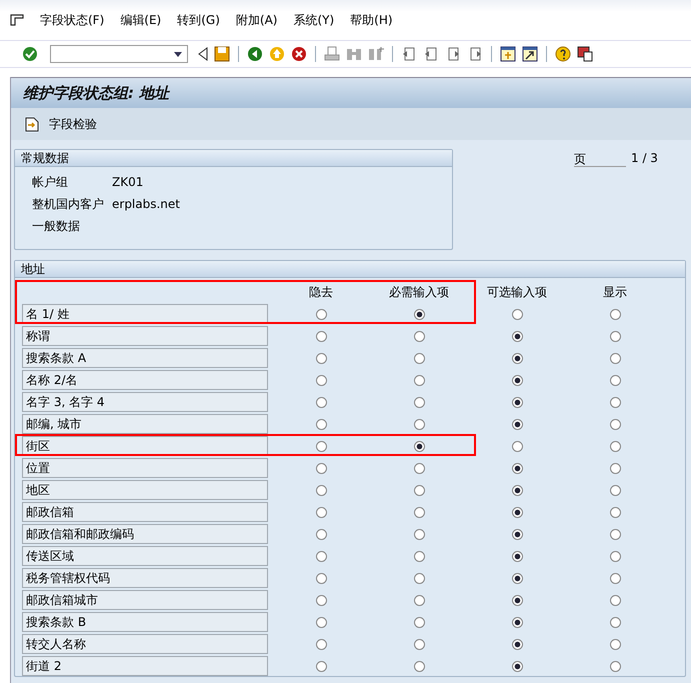  I want to click on check-icon, so click(30, 54).